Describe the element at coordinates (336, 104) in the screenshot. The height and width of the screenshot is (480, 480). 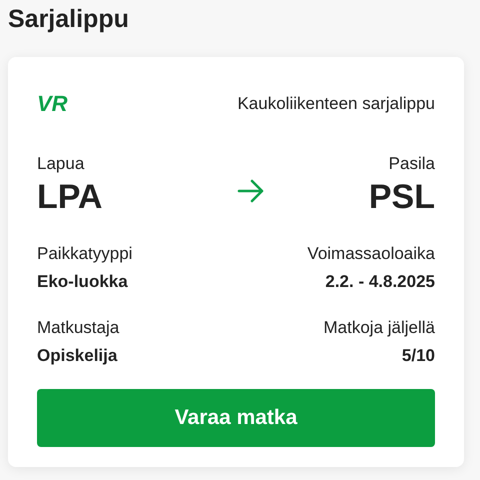
I see `ticket-type: Kaukoliikenteen sarjalippu` at that location.